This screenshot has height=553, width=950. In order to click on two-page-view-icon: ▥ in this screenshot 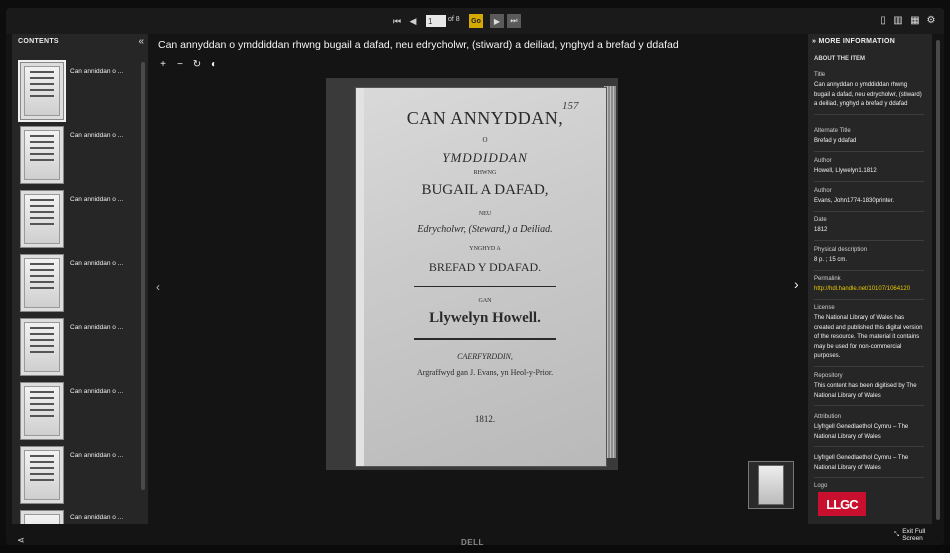, I will do `click(898, 20)`.